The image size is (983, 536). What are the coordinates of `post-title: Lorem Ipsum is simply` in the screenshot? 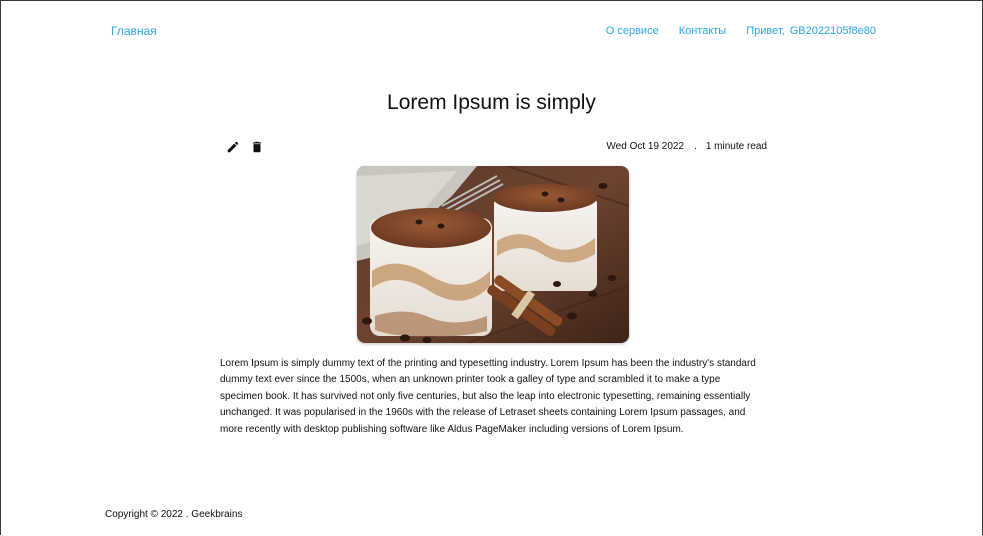 It's located at (491, 102).